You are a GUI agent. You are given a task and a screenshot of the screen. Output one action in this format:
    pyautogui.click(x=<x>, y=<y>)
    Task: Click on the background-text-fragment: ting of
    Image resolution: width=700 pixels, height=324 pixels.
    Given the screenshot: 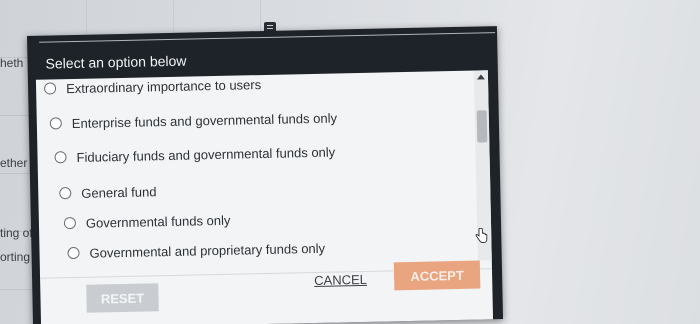 What is the action you would take?
    pyautogui.click(x=16, y=233)
    